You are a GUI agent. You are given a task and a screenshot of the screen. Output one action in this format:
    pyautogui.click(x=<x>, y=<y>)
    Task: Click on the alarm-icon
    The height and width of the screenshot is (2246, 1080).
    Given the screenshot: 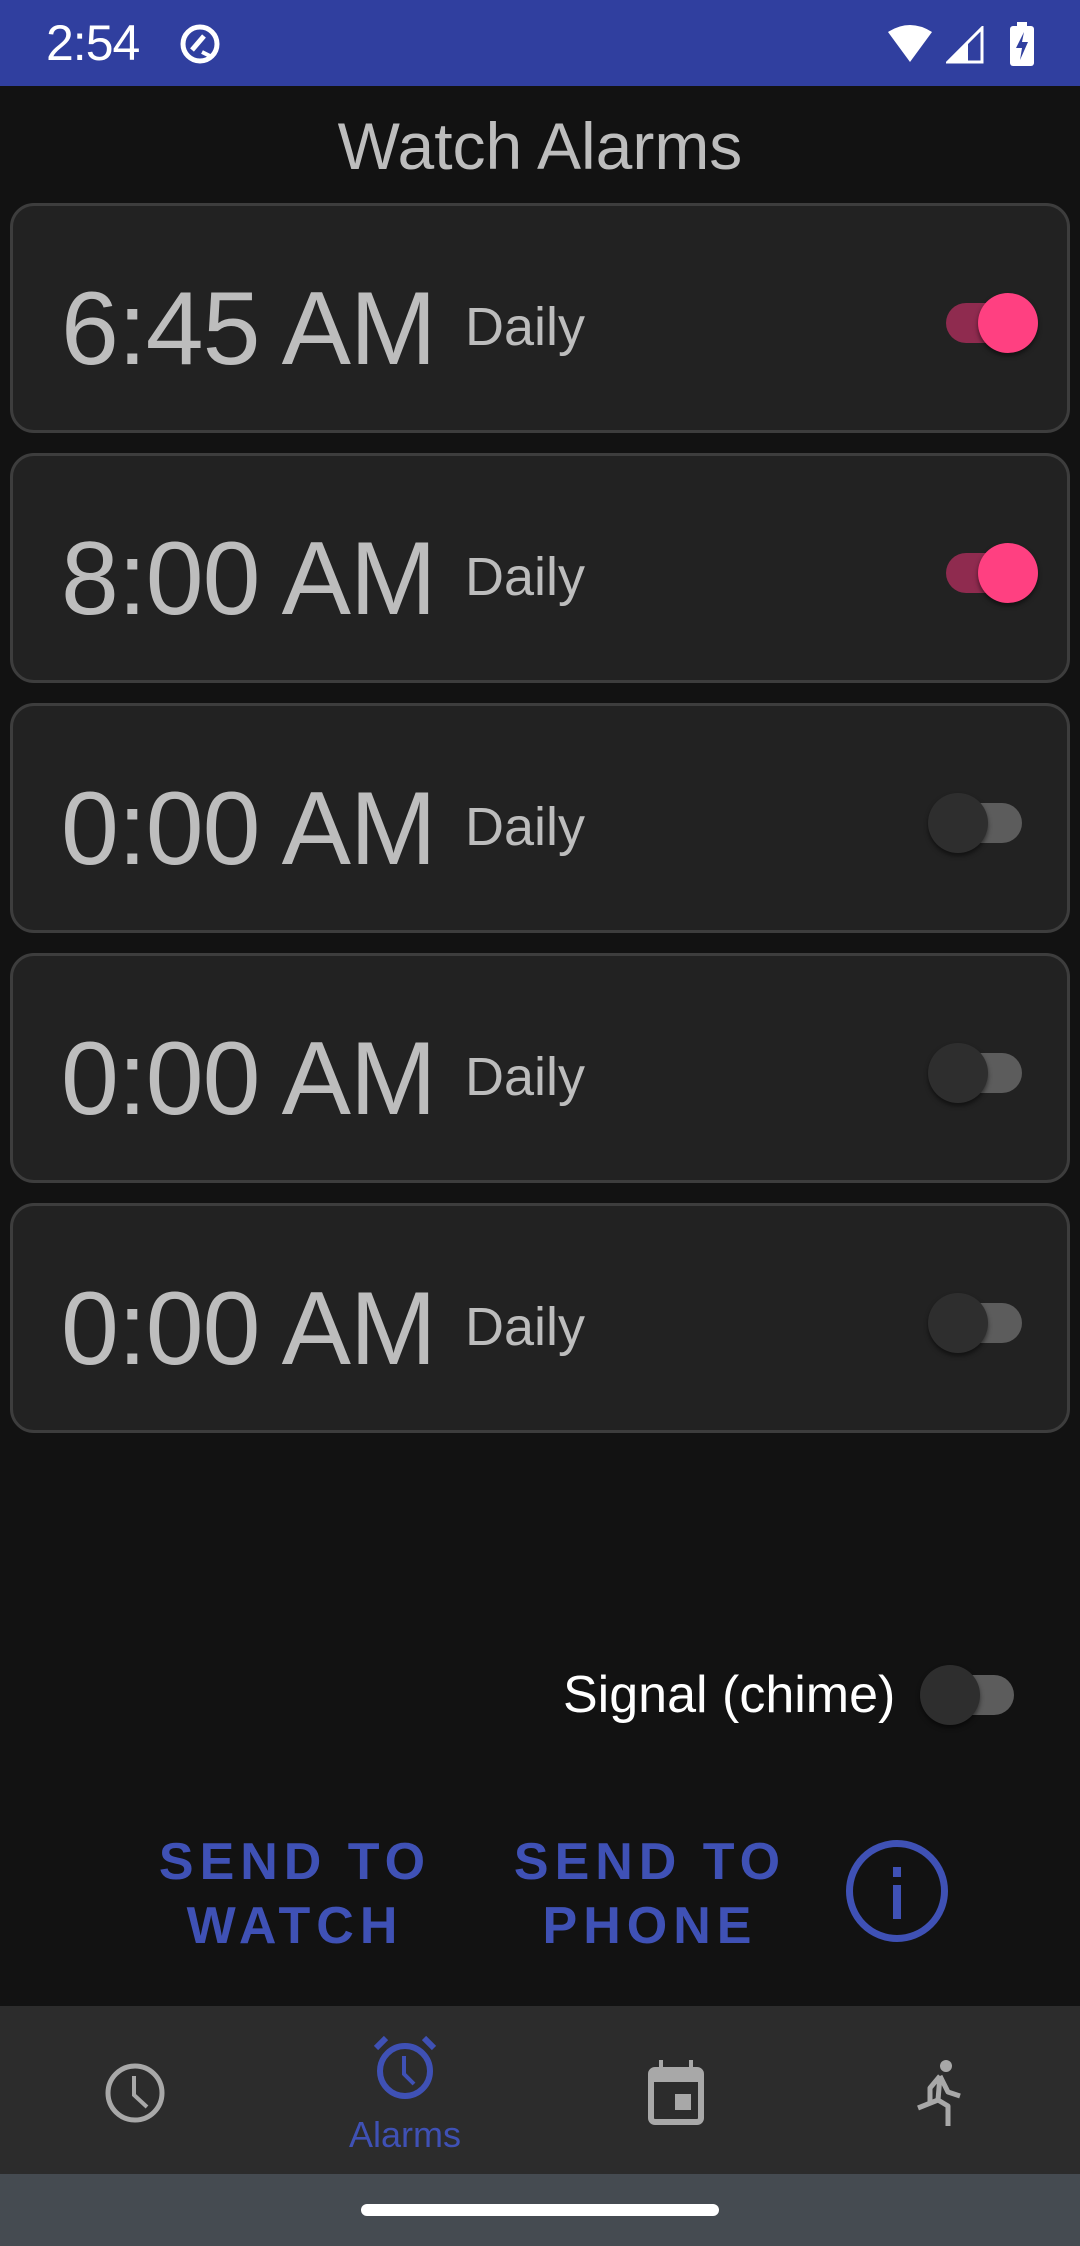 What is the action you would take?
    pyautogui.click(x=405, y=2067)
    